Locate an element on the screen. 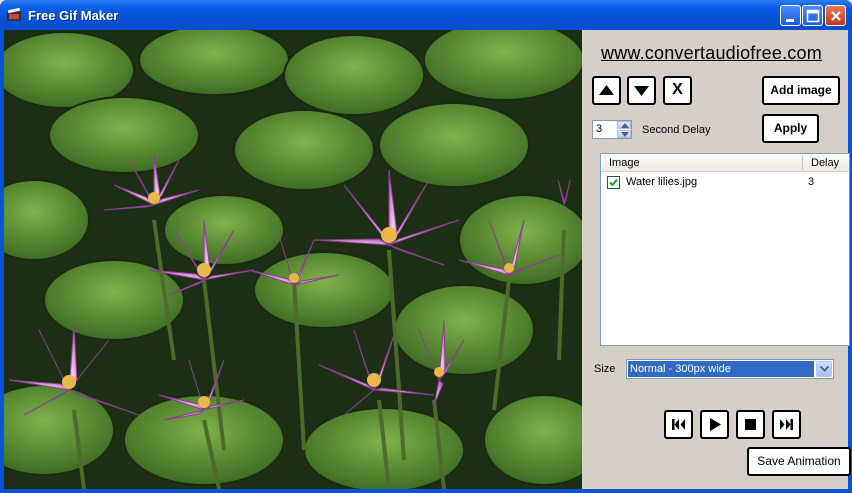  app-icon is located at coordinates (14, 14).